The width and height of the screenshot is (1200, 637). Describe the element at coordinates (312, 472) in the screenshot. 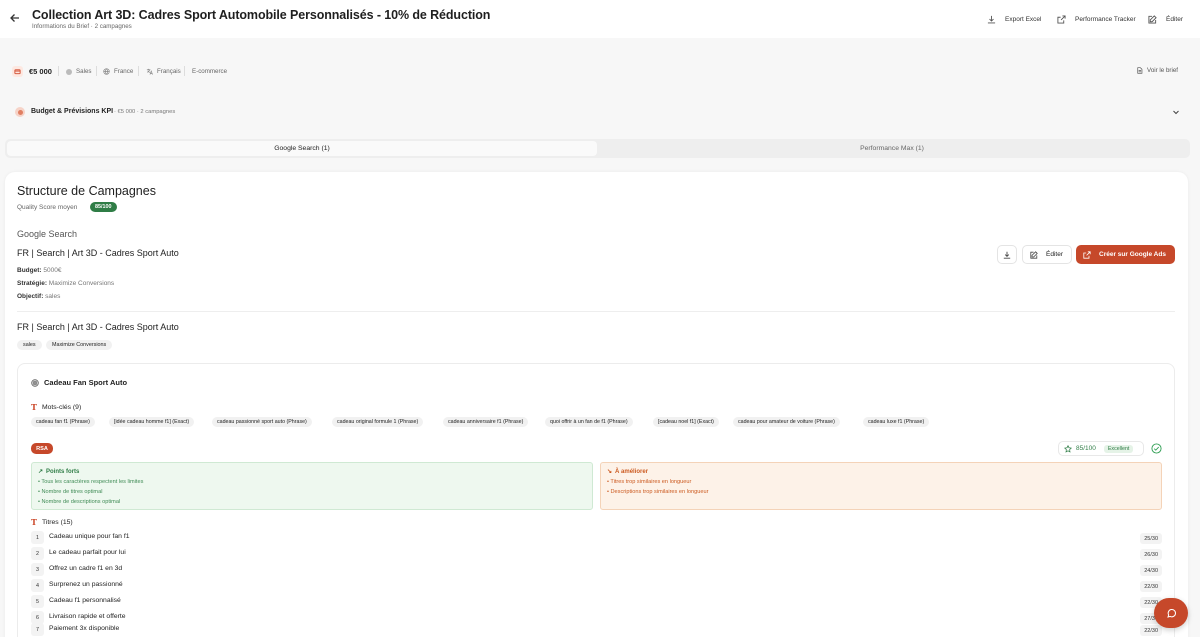

I see `strengths-heading: ↗ Points forts` at that location.